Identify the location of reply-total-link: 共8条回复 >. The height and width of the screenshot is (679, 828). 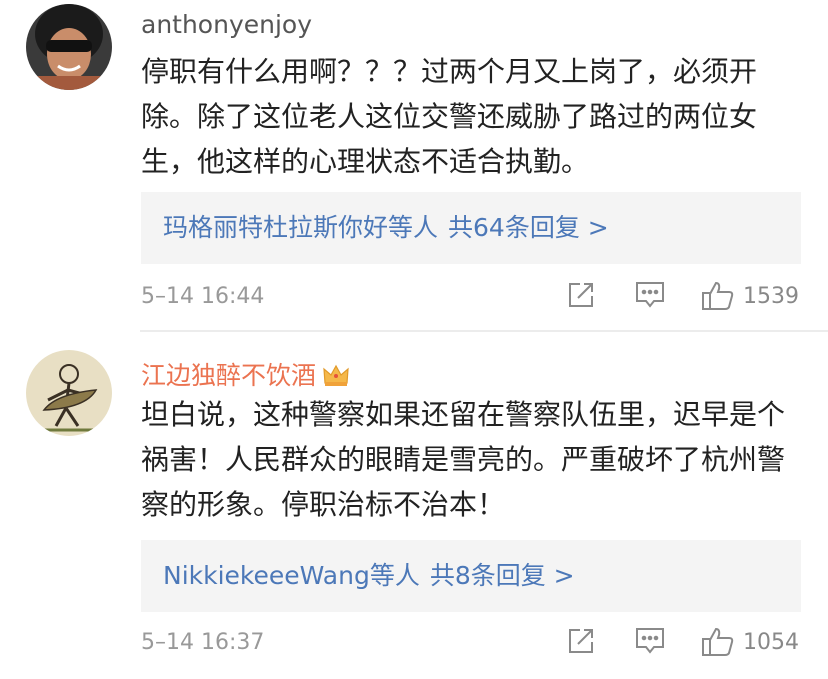
(502, 575).